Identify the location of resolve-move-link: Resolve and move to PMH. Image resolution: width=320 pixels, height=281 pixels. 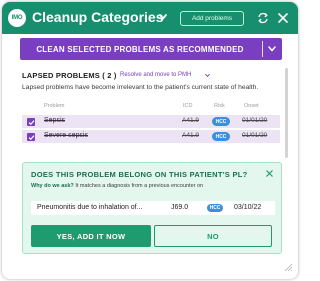
(155, 75).